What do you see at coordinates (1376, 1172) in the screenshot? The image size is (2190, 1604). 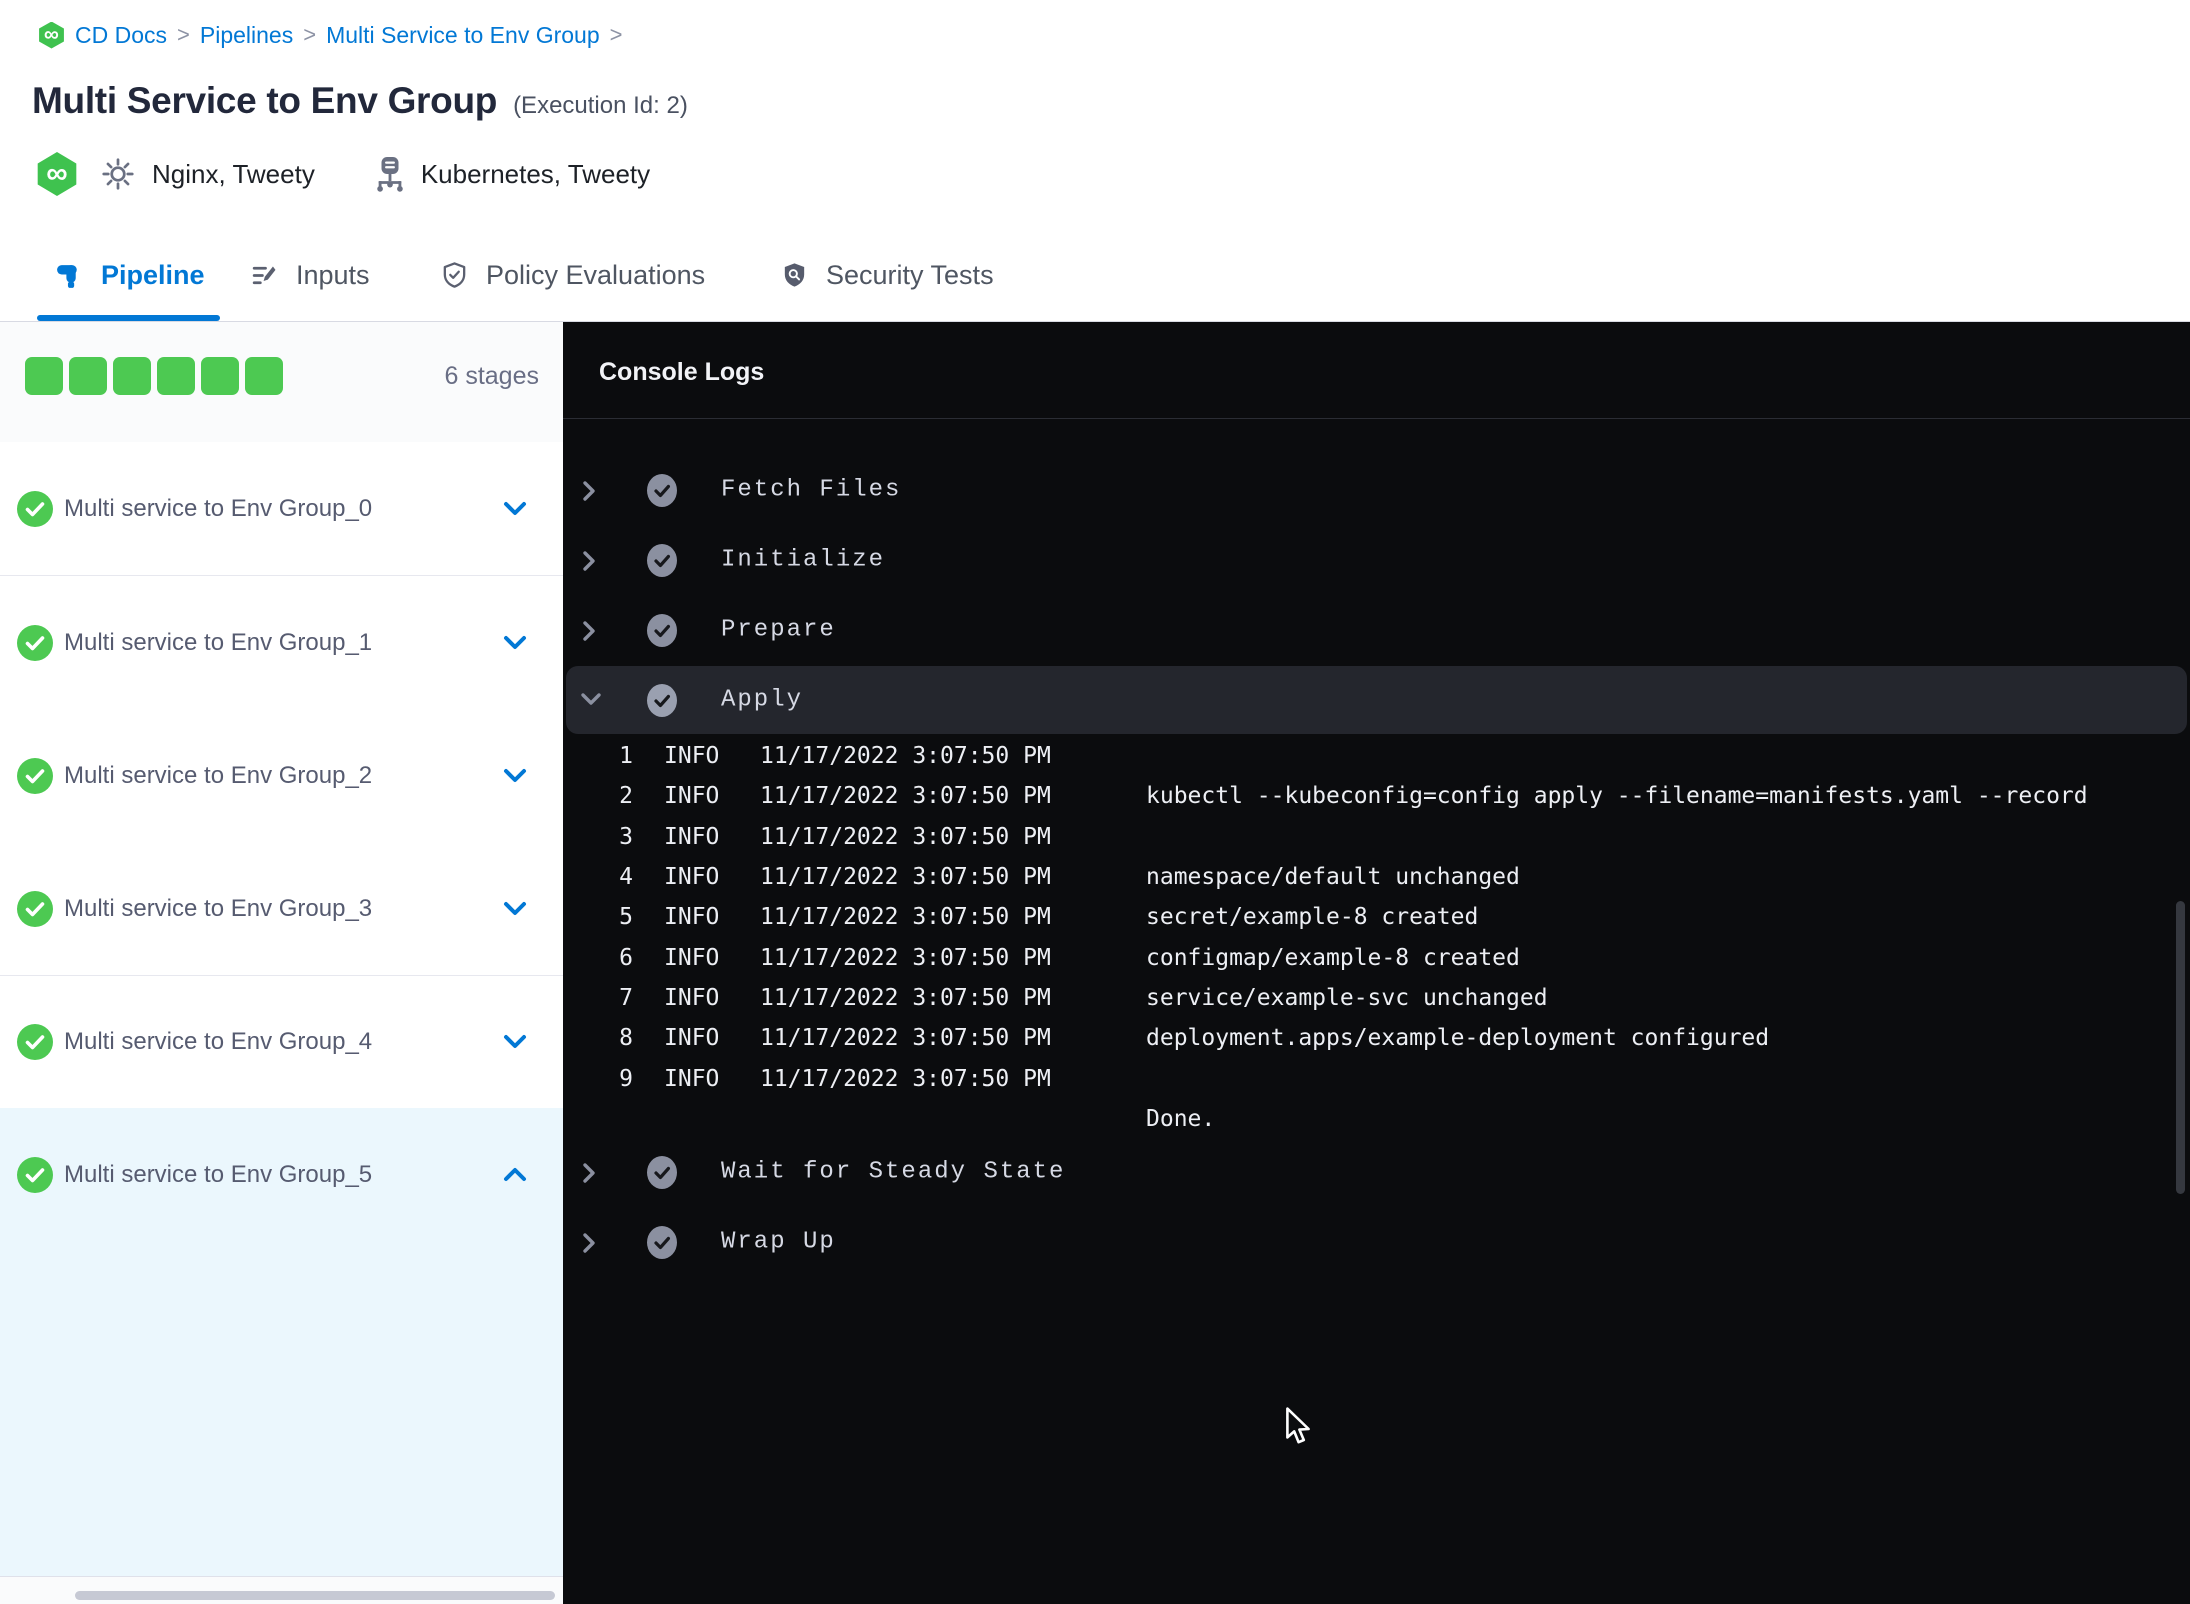 I see `console-step-wait-for-steady-state: Wait for Steady State` at bounding box center [1376, 1172].